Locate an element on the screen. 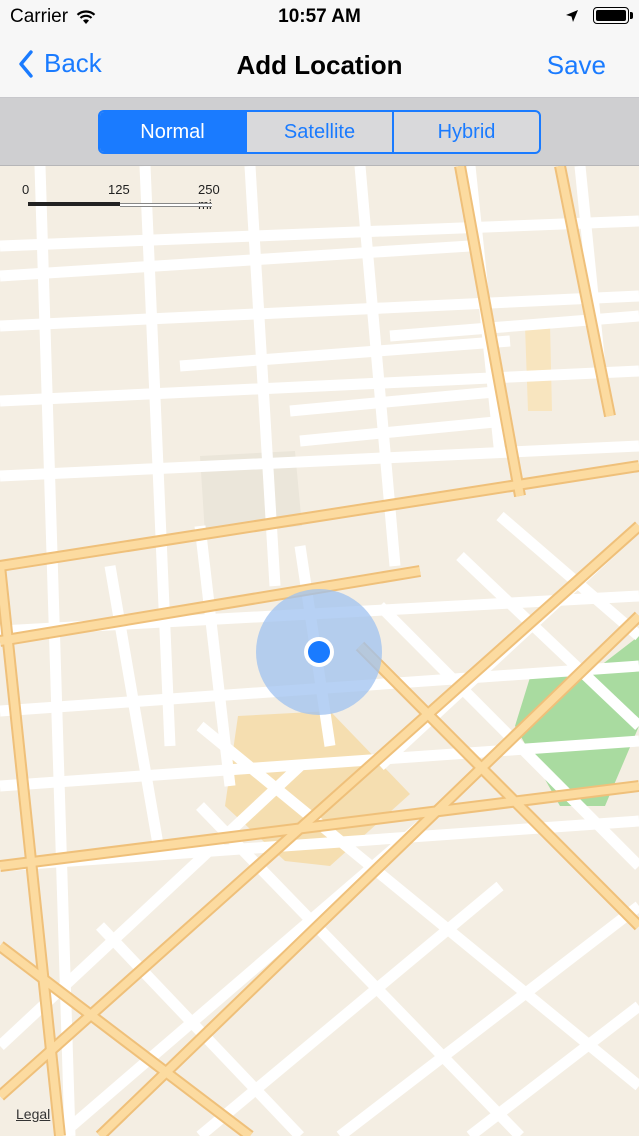 This screenshot has height=1136, width=639. scale-line-filled is located at coordinates (74, 204).